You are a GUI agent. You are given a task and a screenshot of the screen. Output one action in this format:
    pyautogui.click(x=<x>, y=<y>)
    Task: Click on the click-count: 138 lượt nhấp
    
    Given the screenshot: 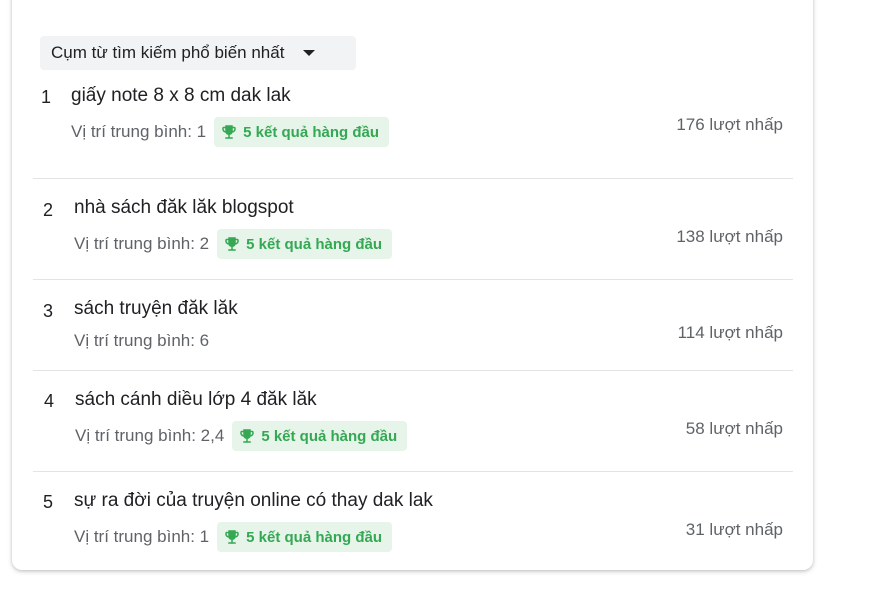 What is the action you would take?
    pyautogui.click(x=729, y=236)
    